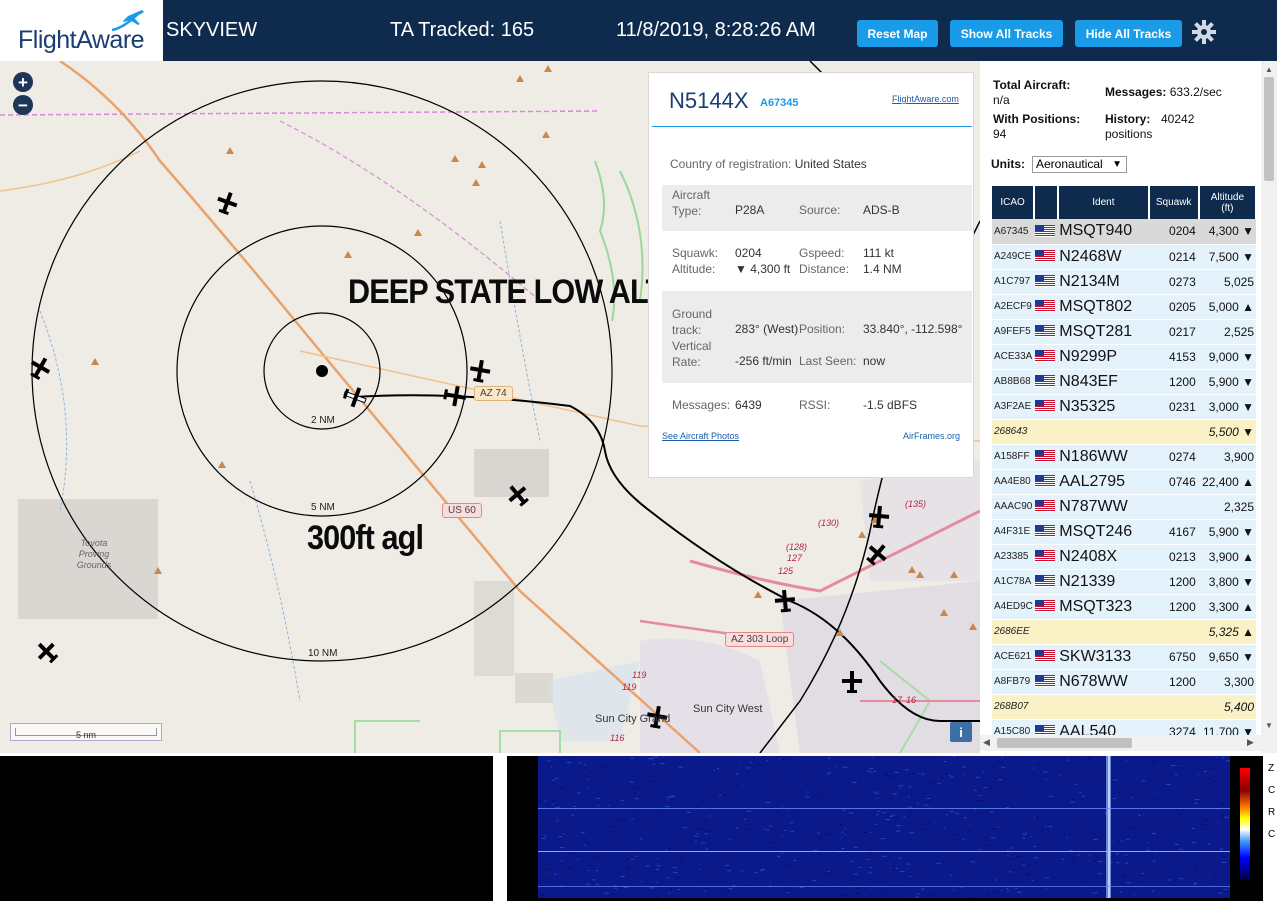 The height and width of the screenshot is (905, 1277). Describe the element at coordinates (1250, 742) in the screenshot. I see `scroll-right-icon: ▶` at that location.